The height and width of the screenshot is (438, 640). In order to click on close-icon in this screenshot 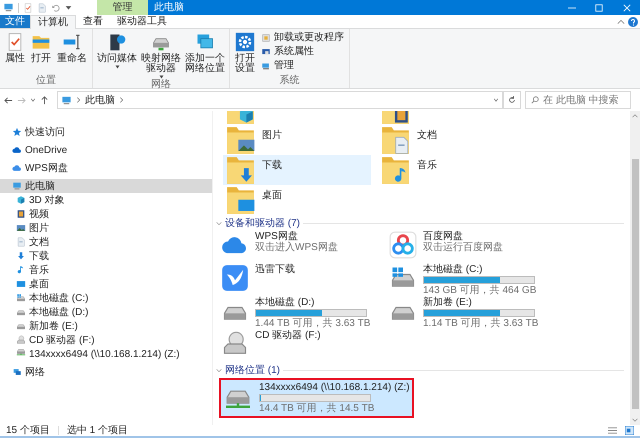, I will do `click(627, 8)`.